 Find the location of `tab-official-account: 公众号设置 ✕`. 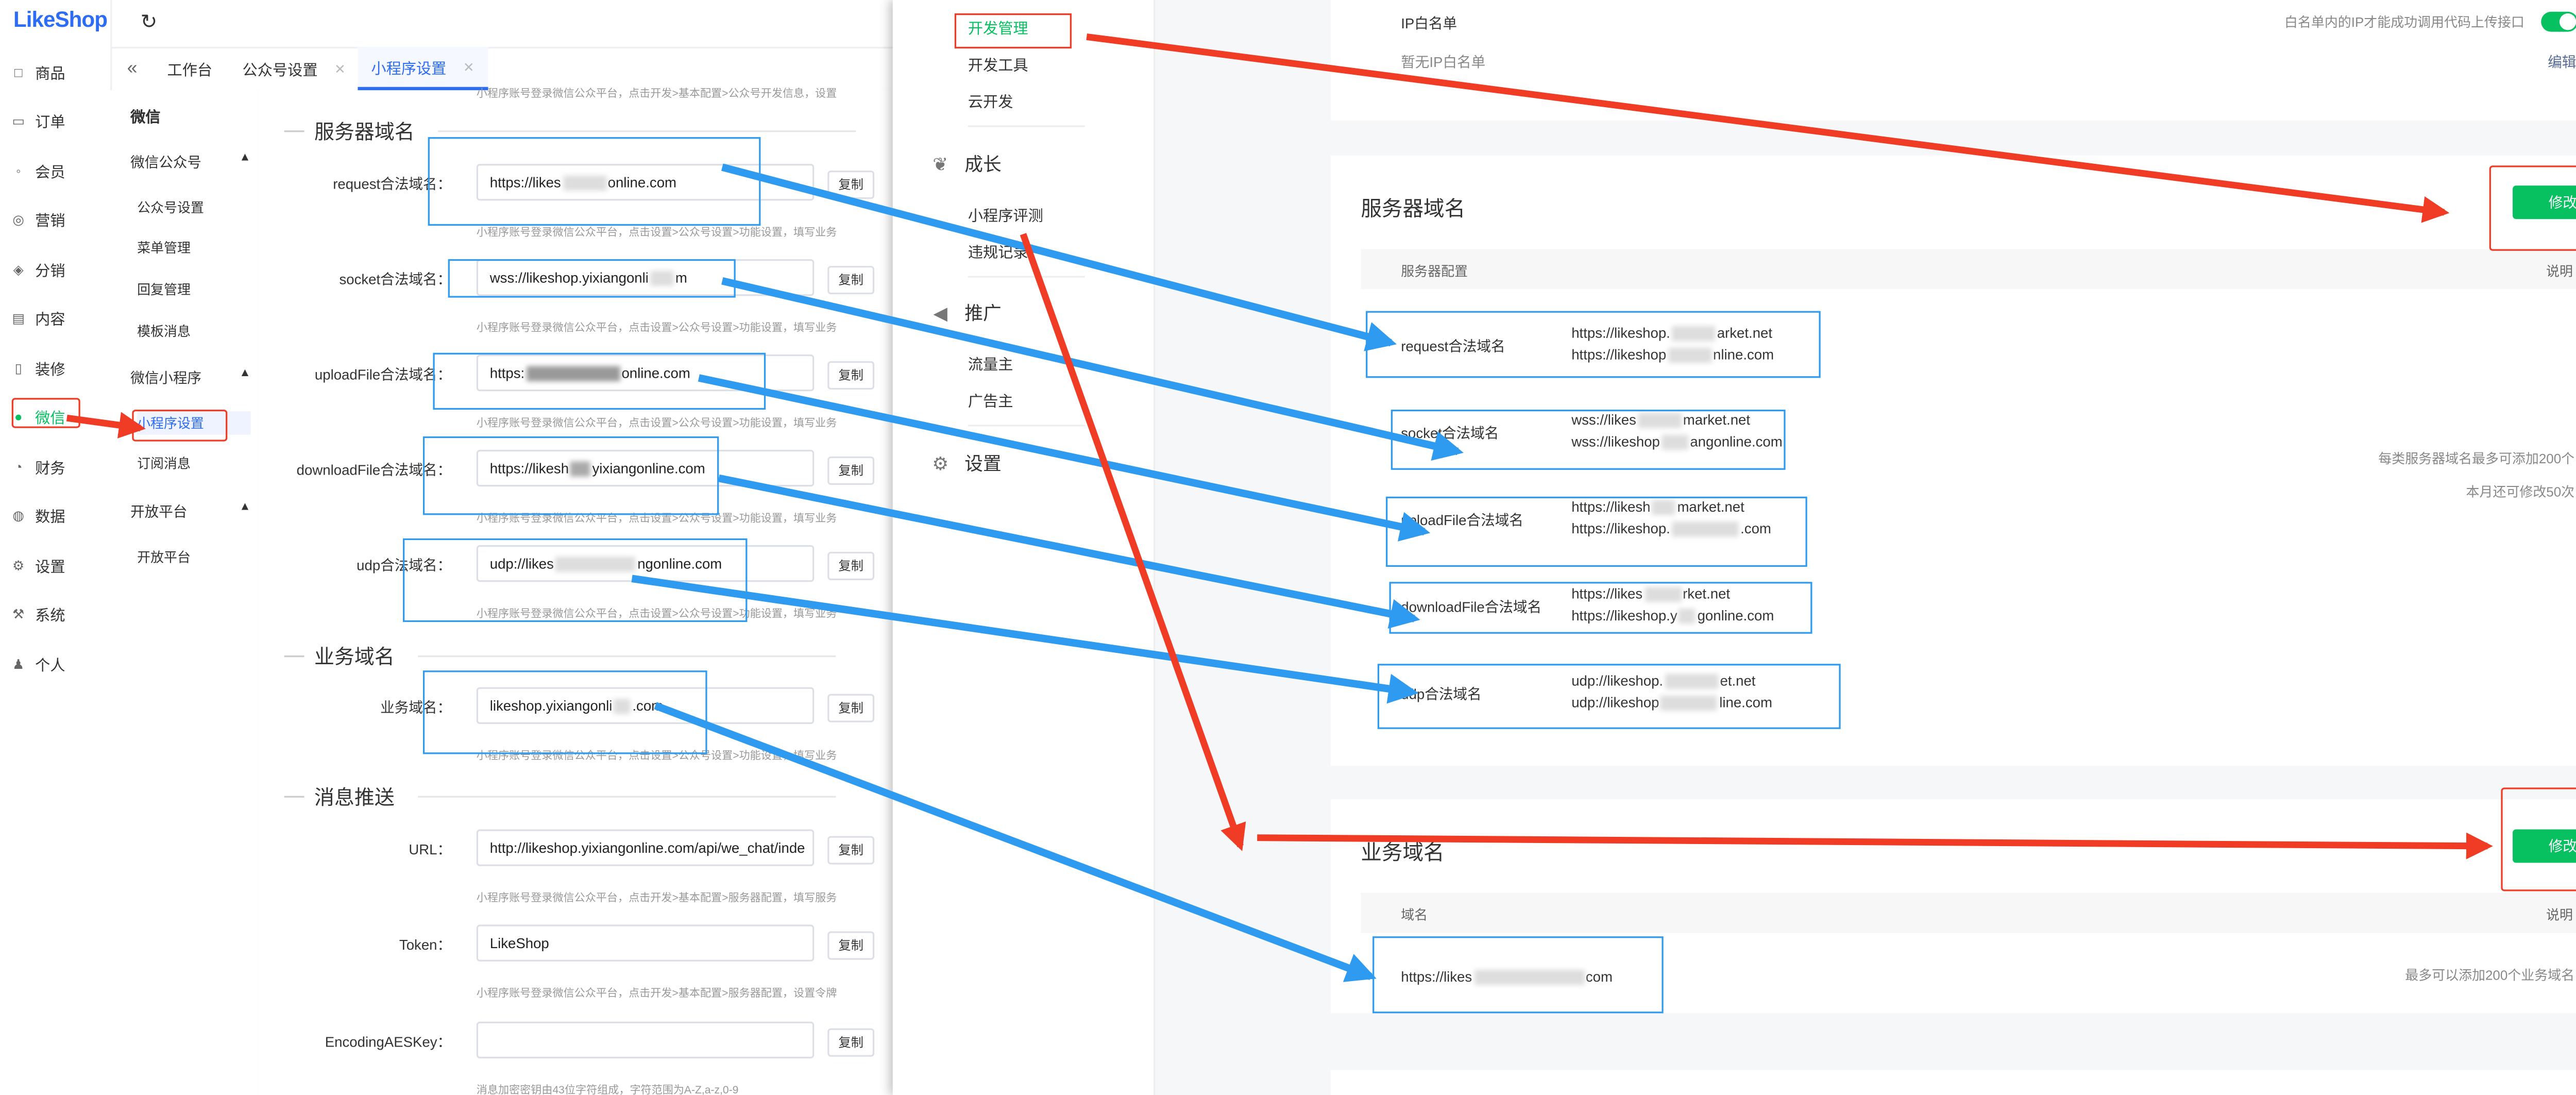

tab-official-account: 公众号设置 ✕ is located at coordinates (294, 68).